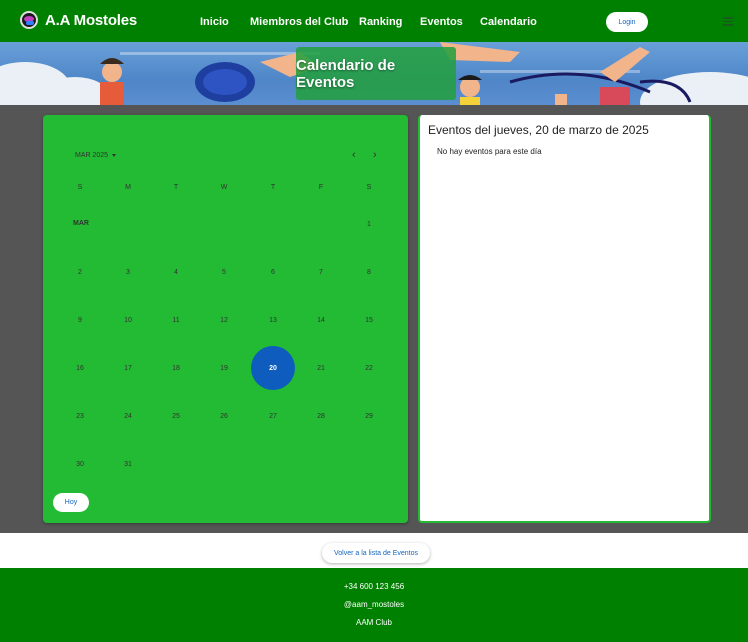  What do you see at coordinates (508, 22) in the screenshot?
I see `nav-link-calendario: Calendario` at bounding box center [508, 22].